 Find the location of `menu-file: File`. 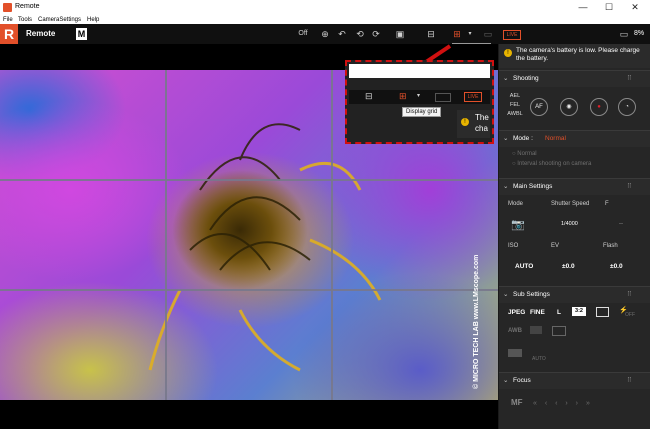

menu-file: File is located at coordinates (8, 20).